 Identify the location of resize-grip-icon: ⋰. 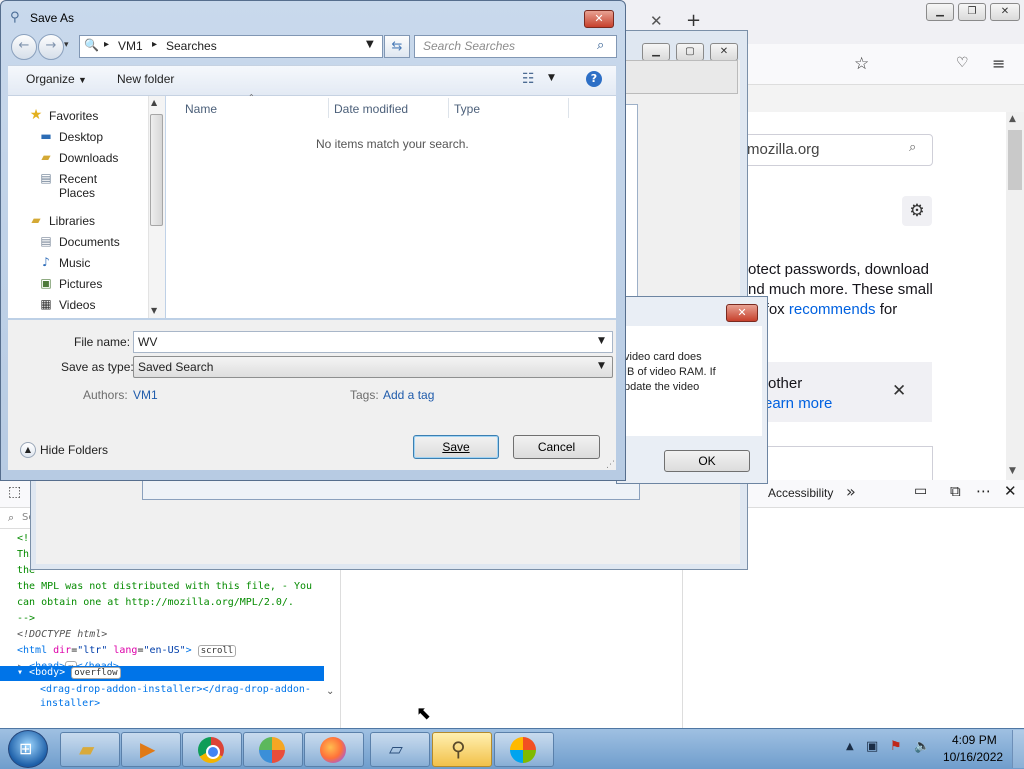
(610, 465).